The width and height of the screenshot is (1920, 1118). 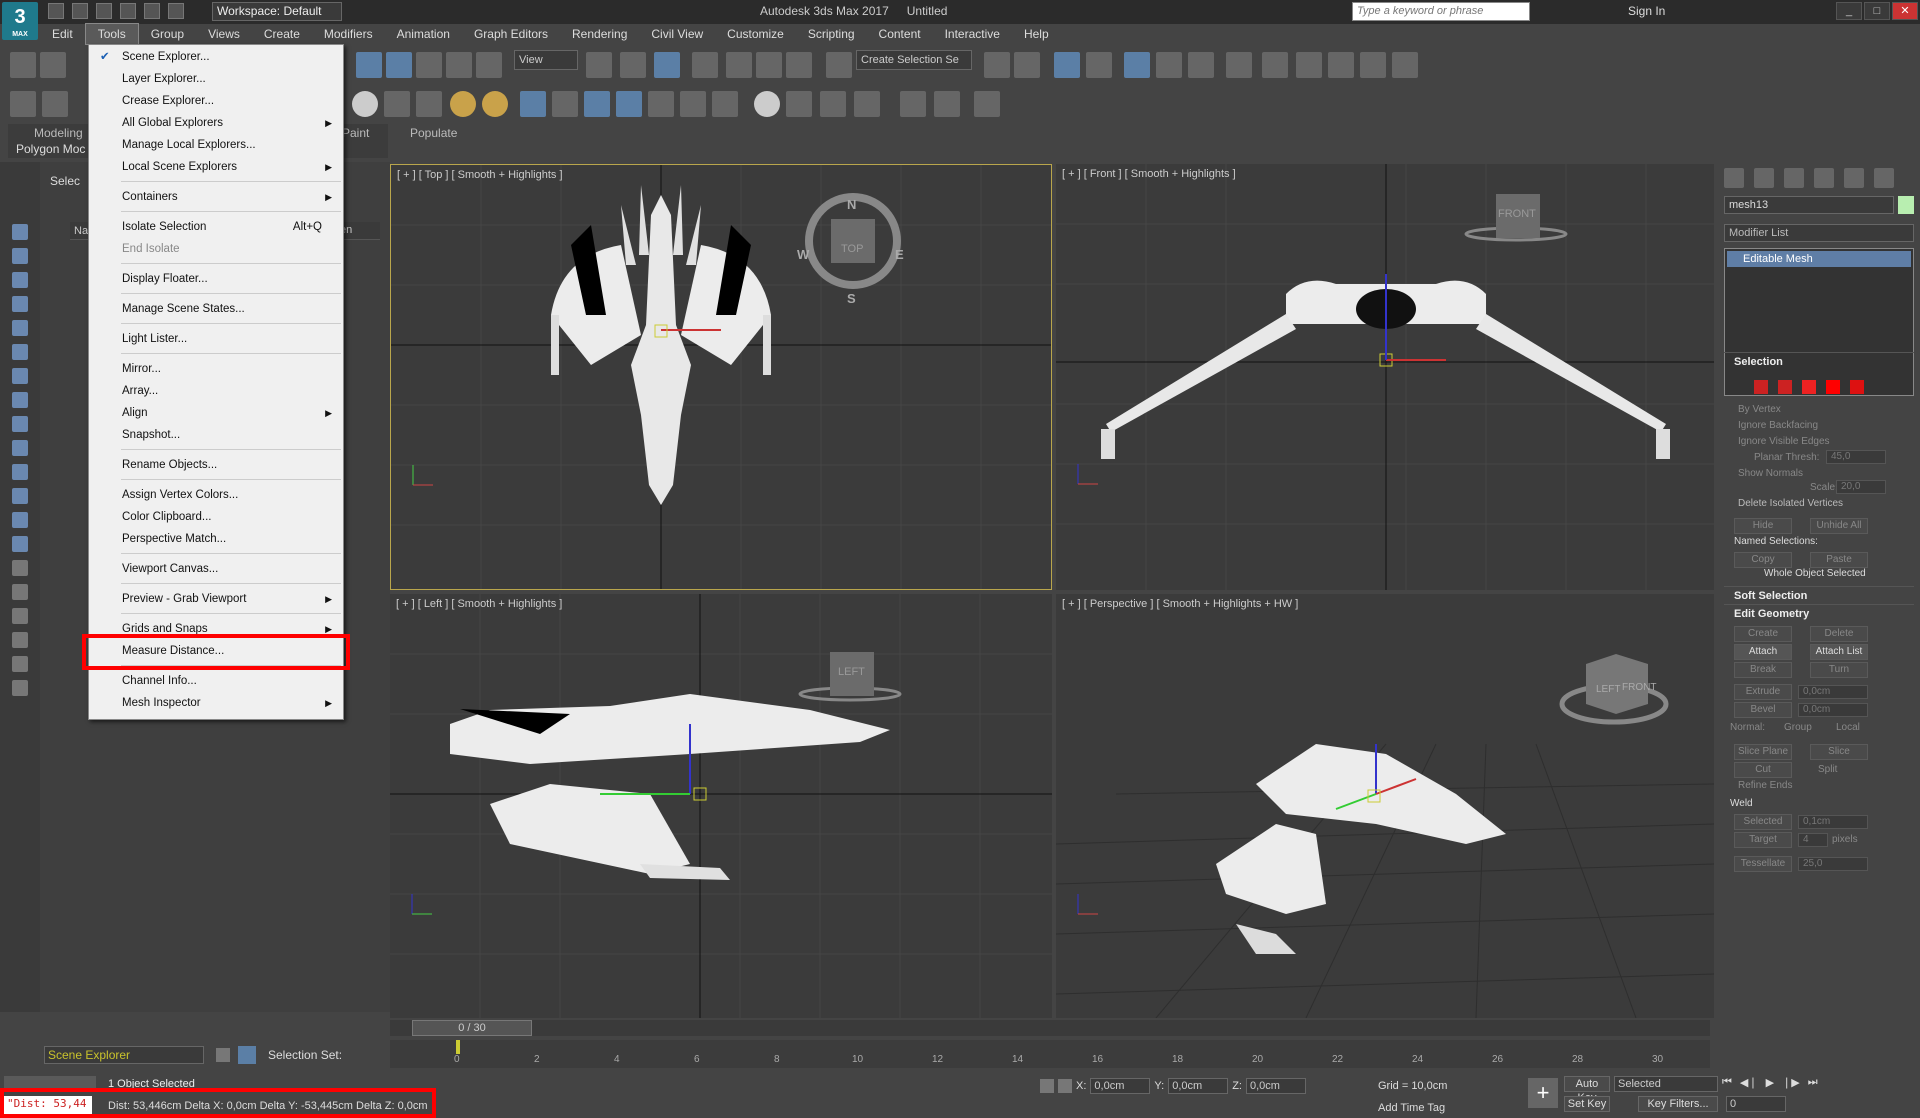 I want to click on extrude-spinner: 0,0cm, so click(x=1833, y=692).